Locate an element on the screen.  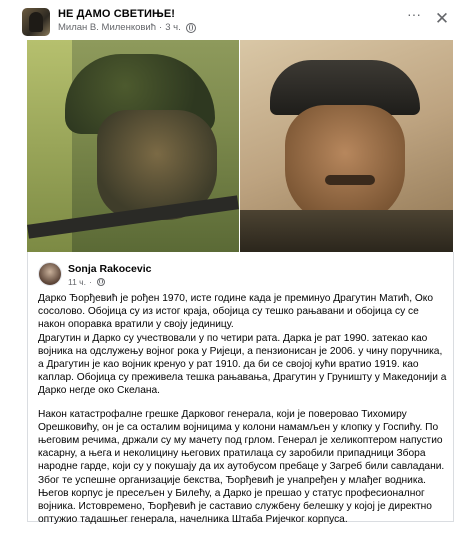
shared-author-name: Sonja Rakocevic is located at coordinates (109, 269).